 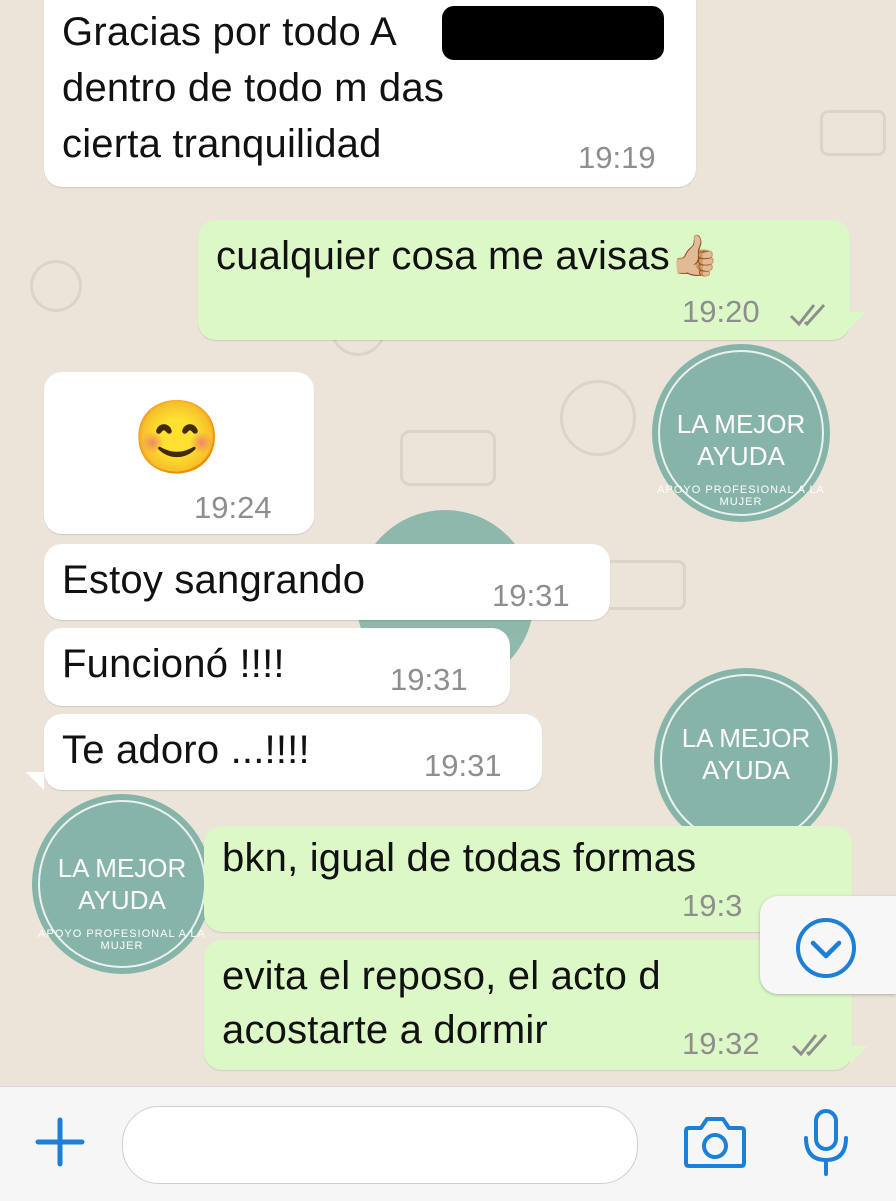 I want to click on message-text: dentro de todo m das, so click(x=253, y=88).